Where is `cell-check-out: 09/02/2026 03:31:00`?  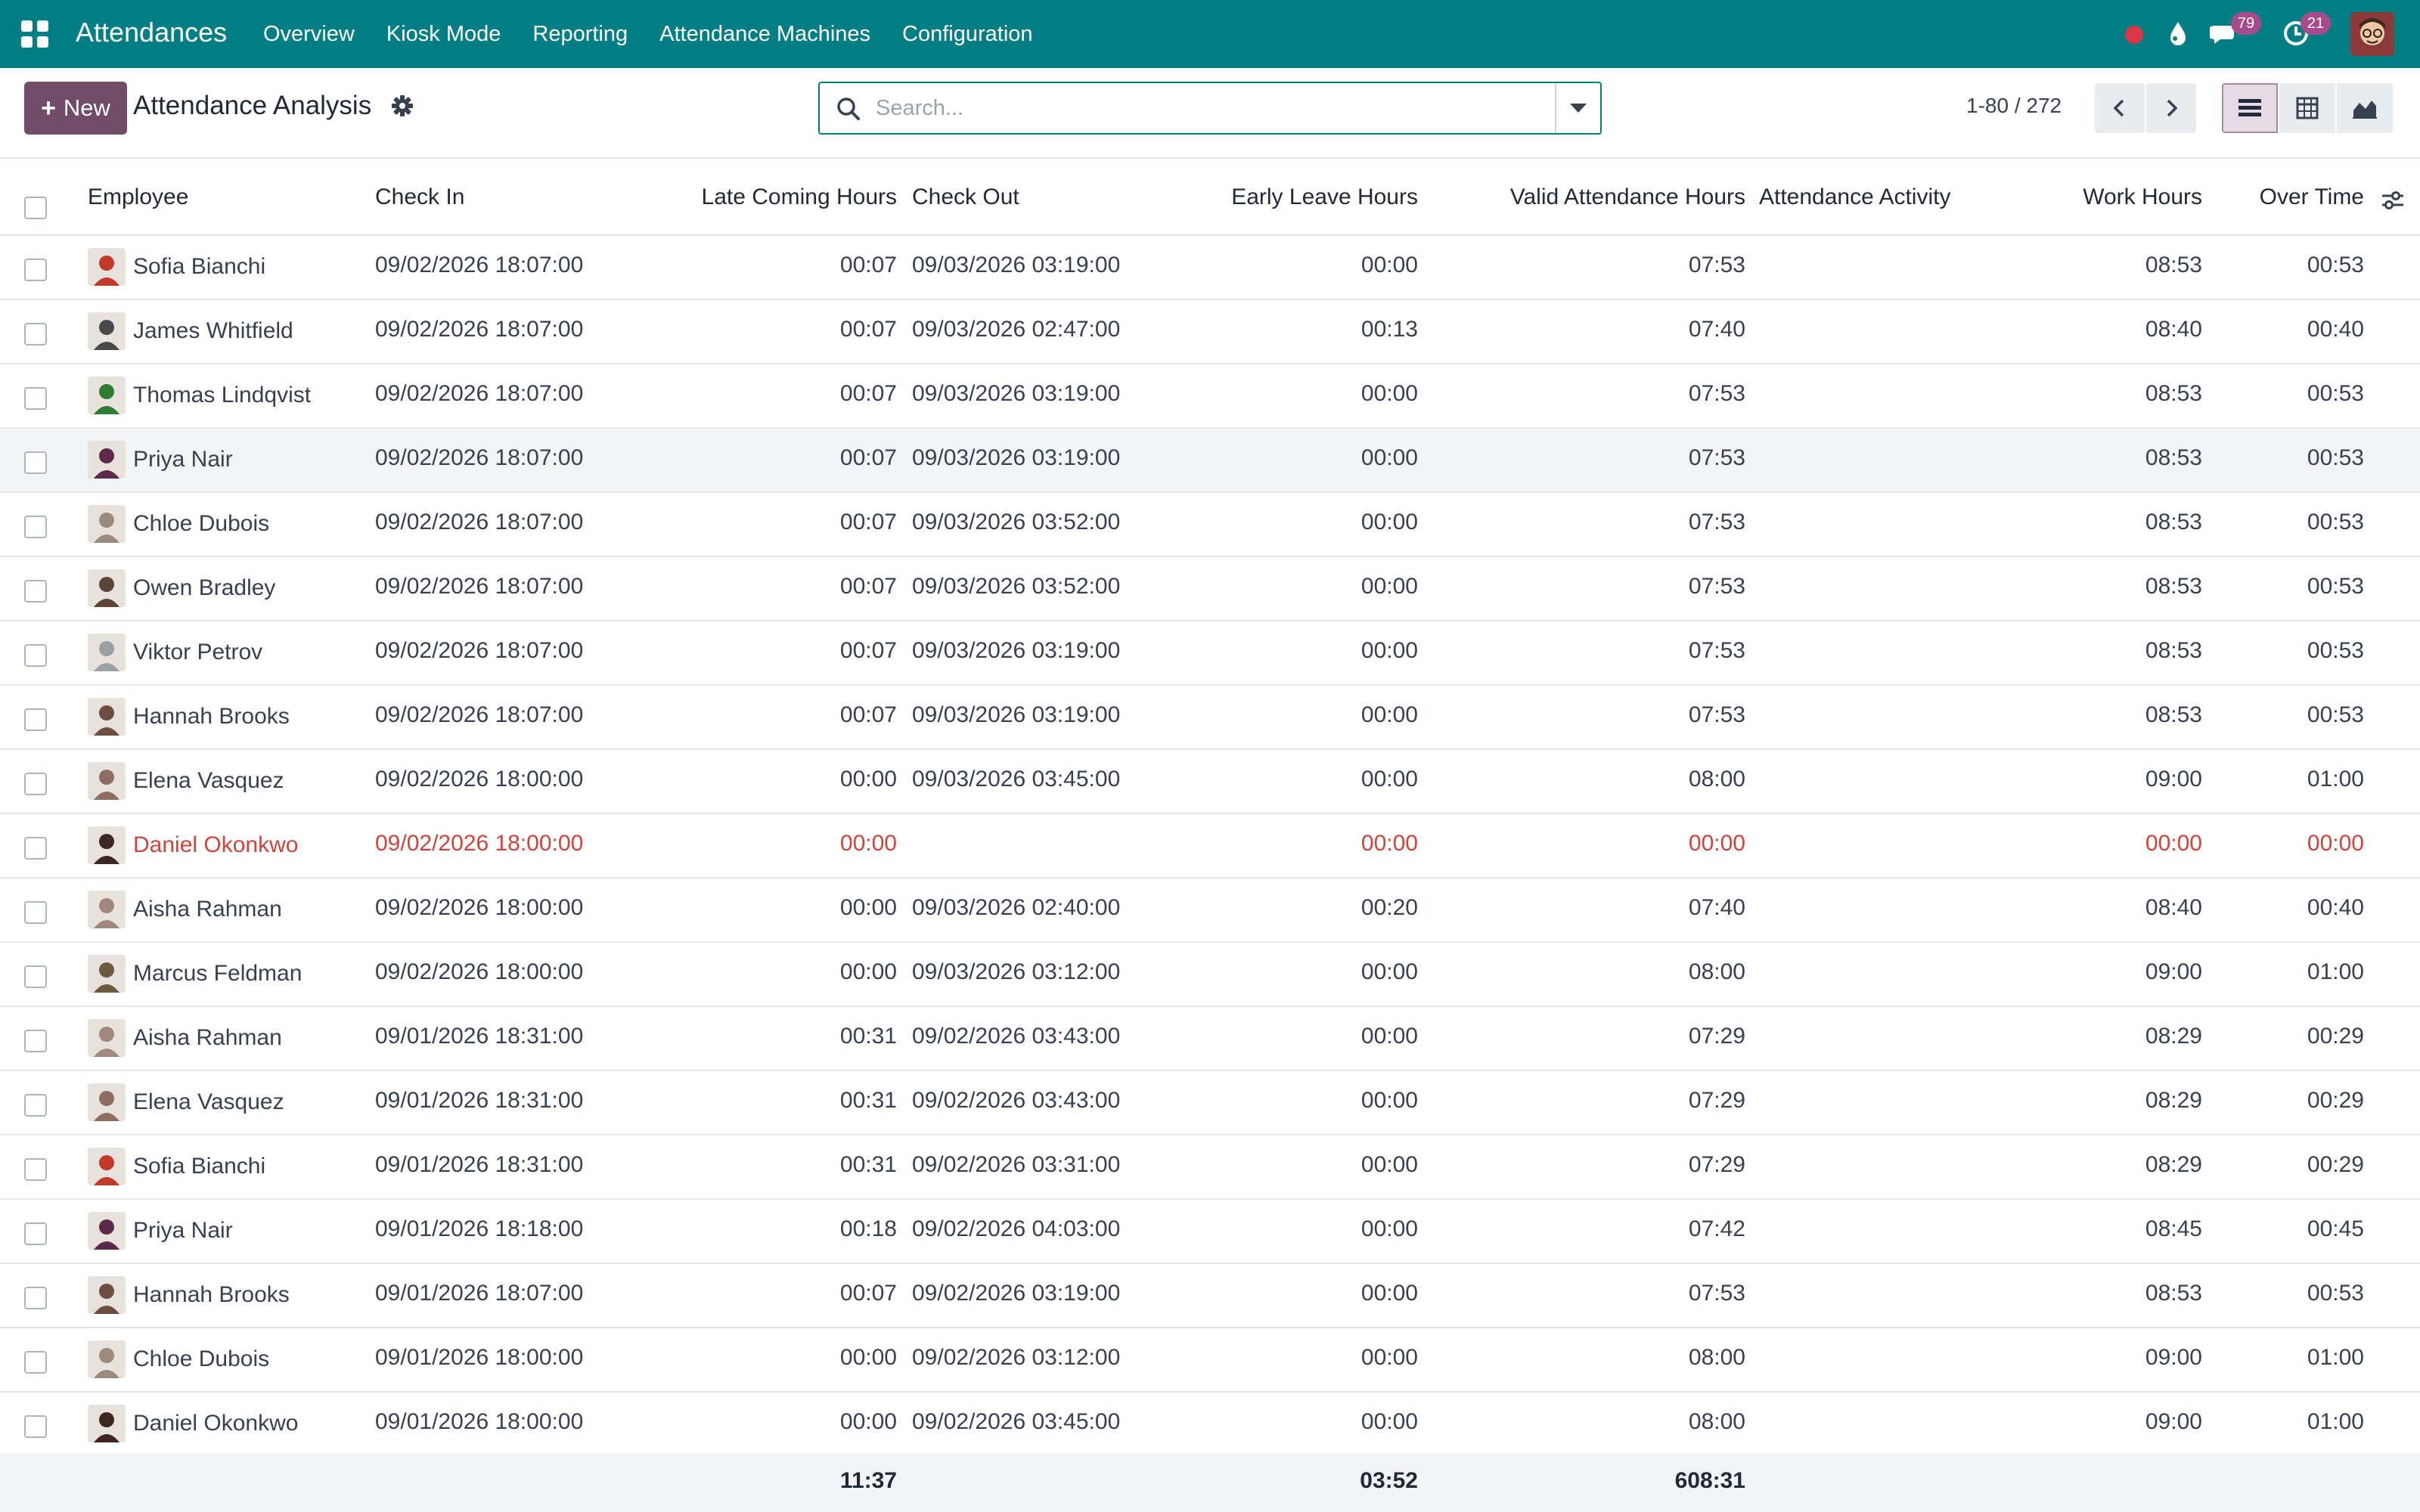
cell-check-out: 09/02/2026 03:31:00 is located at coordinates (1016, 1164).